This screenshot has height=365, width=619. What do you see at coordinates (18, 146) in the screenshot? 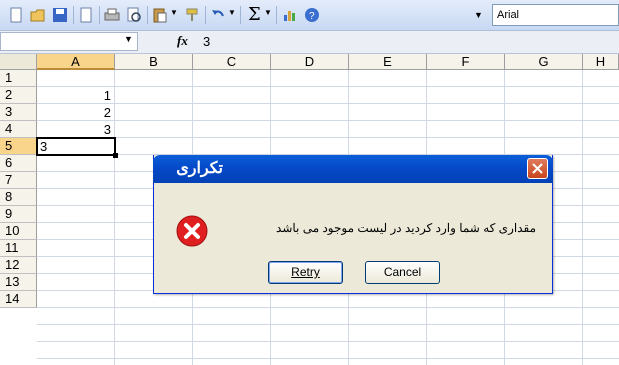
I see `row-header-5: 5` at bounding box center [18, 146].